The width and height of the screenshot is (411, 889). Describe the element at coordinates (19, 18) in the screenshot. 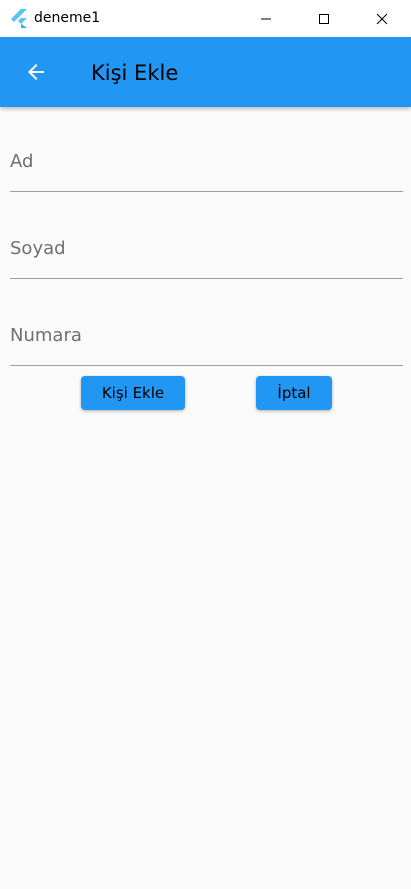

I see `flutter-logo-icon` at that location.